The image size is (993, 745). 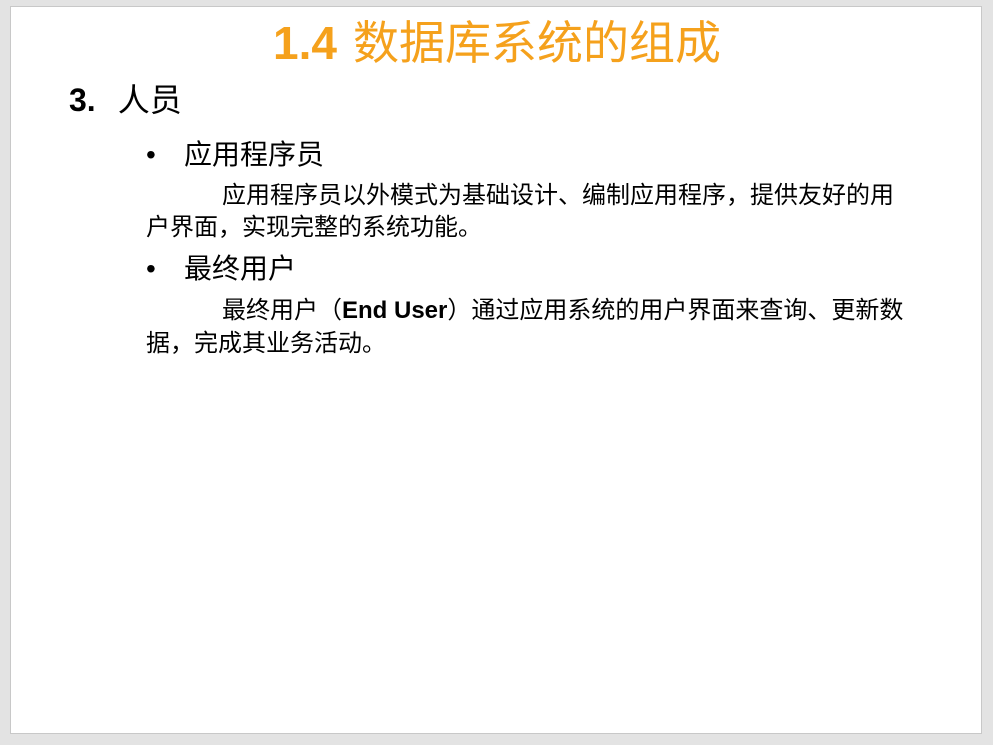 I want to click on section-heading: 3. 人员, so click(x=125, y=100).